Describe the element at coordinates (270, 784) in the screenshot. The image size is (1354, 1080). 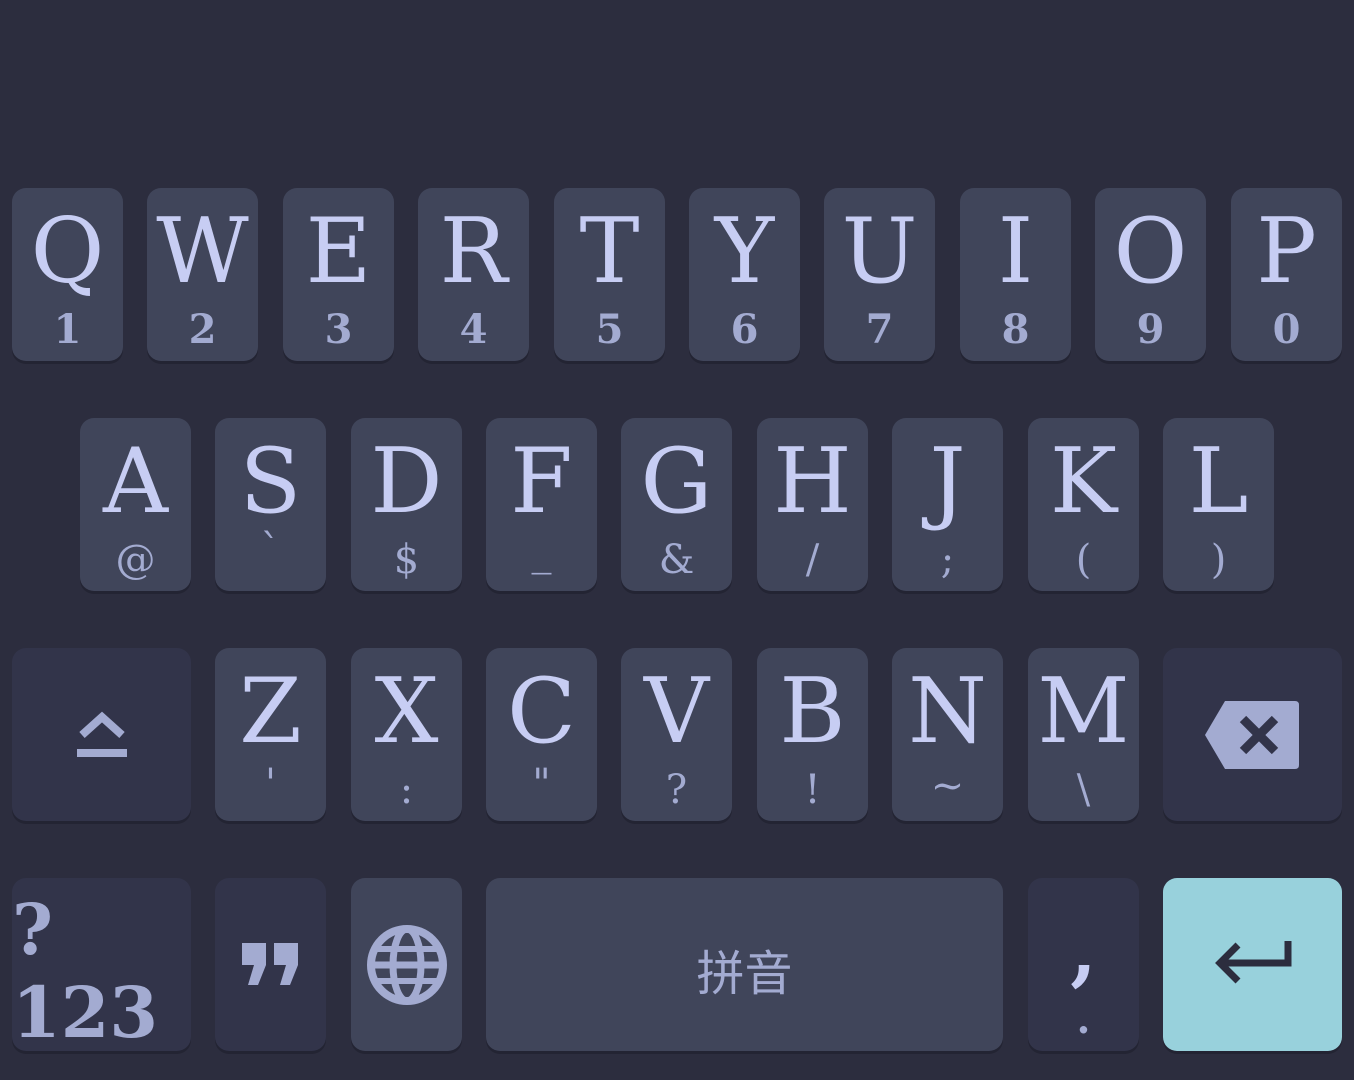
I see `key-sublabel: '` at that location.